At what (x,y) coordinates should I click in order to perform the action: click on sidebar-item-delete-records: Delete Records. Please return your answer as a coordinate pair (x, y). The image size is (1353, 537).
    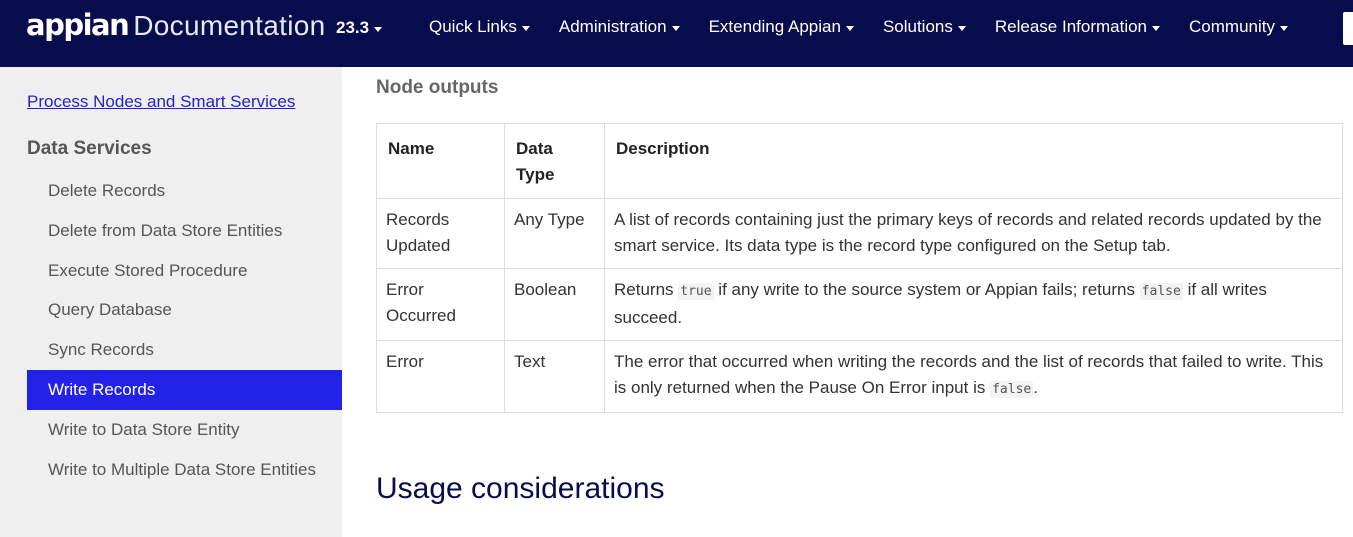
    Looking at the image, I should click on (184, 191).